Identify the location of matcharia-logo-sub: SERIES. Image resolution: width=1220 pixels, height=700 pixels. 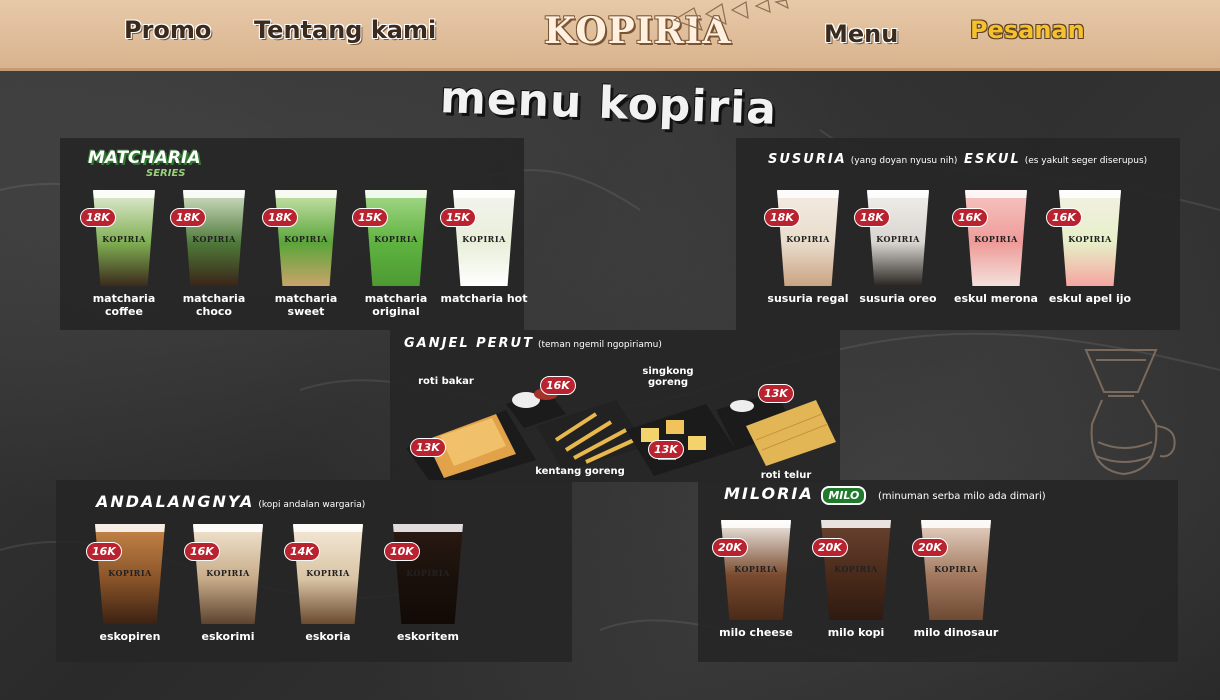
(166, 173).